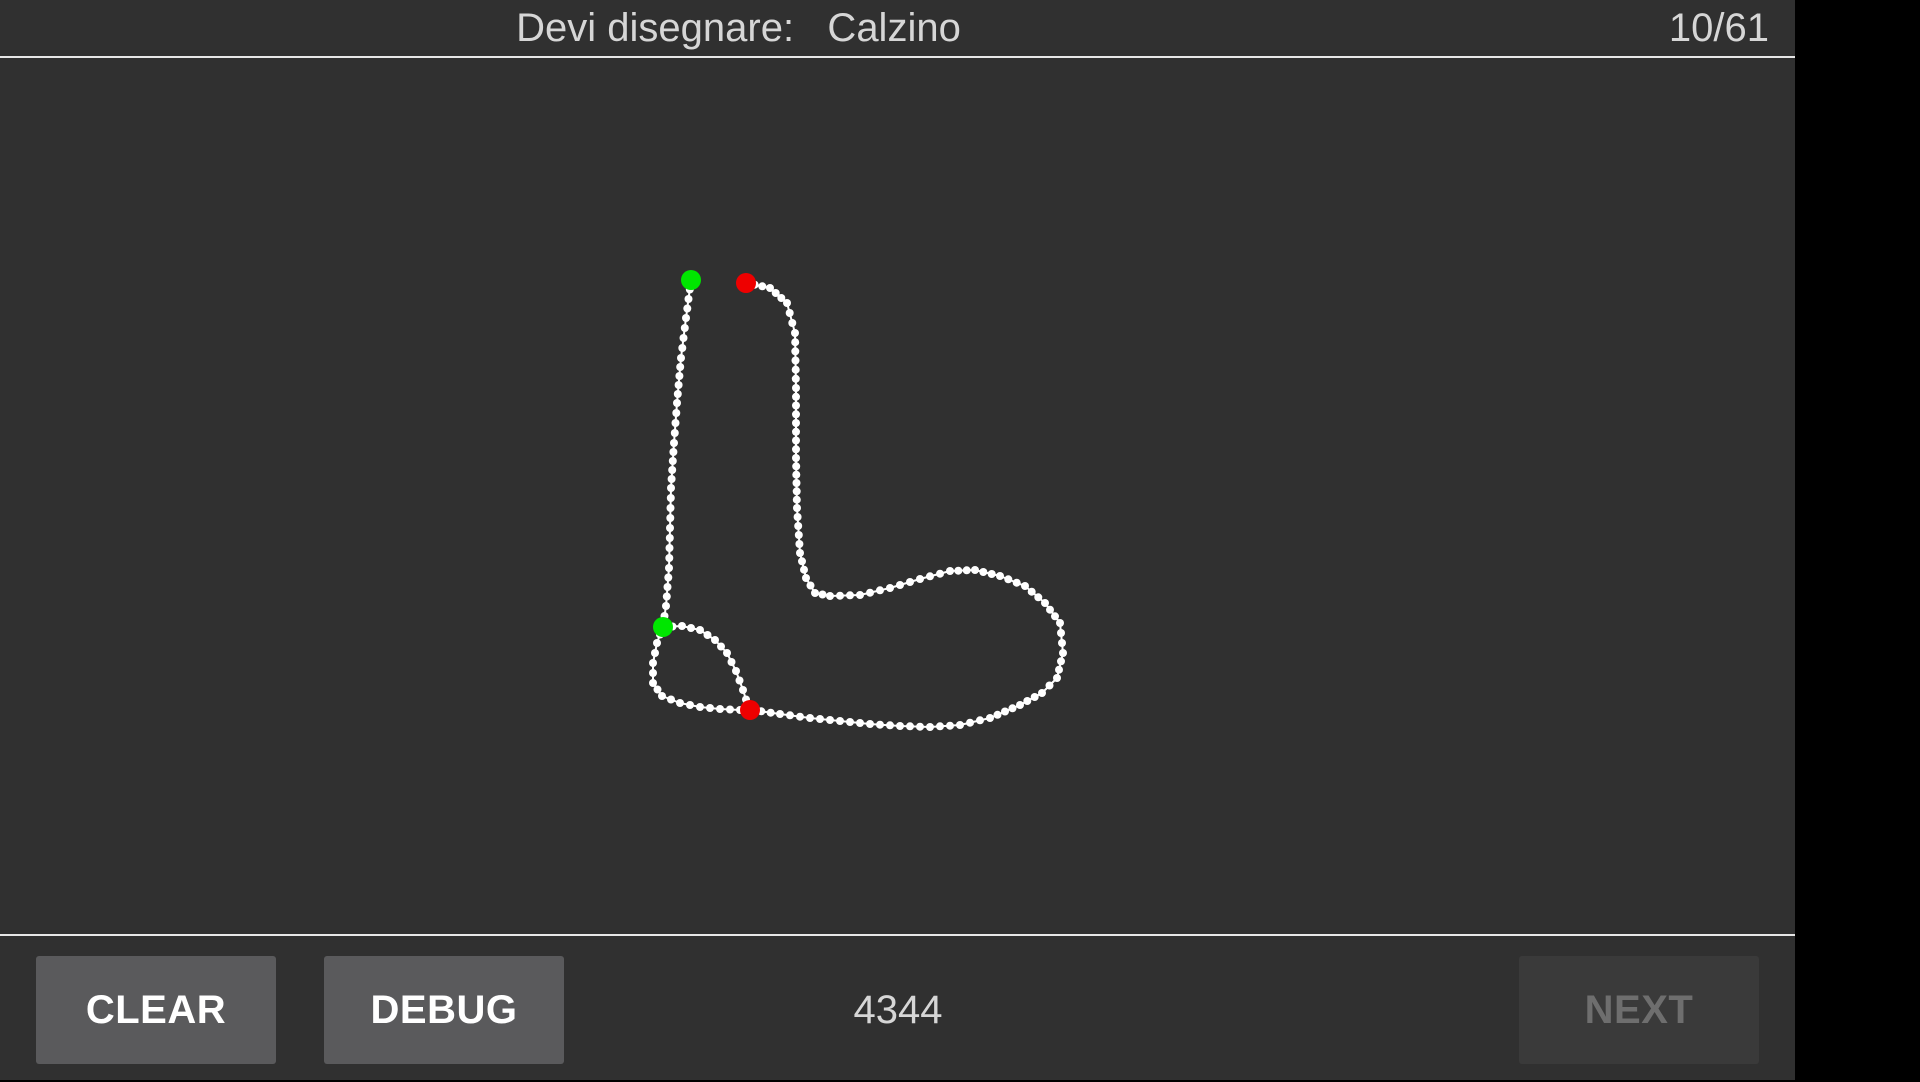  Describe the element at coordinates (858, 500) in the screenshot. I see `sketch-layer` at that location.